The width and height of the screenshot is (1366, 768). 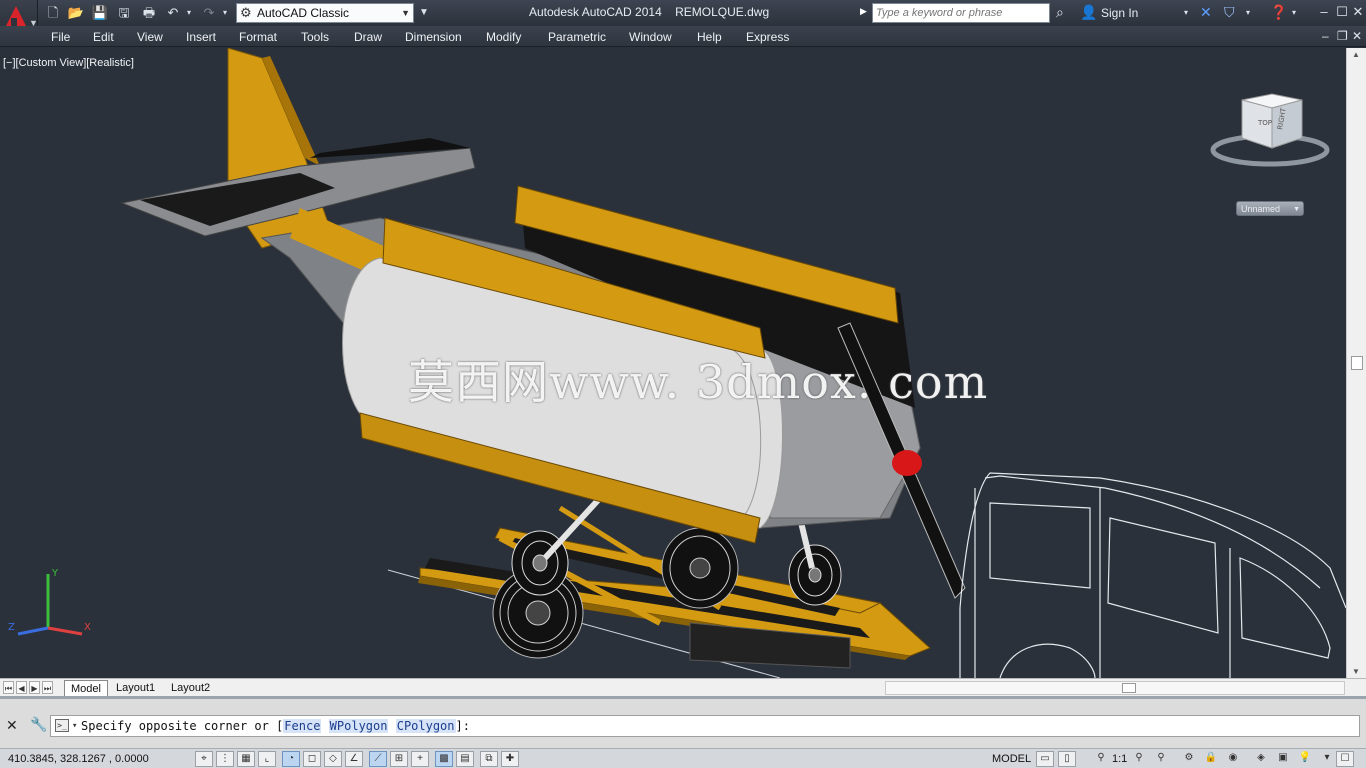 I want to click on redo-dropdown-icon: ▾, so click(x=225, y=13).